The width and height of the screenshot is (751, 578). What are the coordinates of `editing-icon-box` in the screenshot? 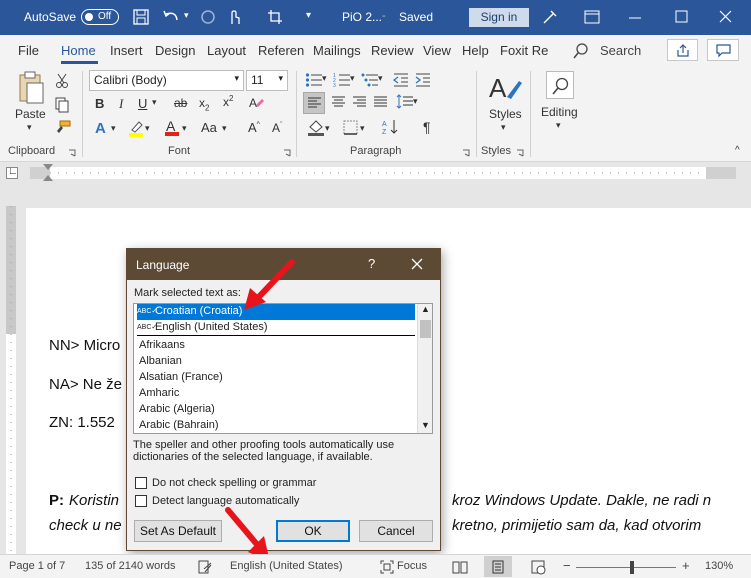 It's located at (560, 85).